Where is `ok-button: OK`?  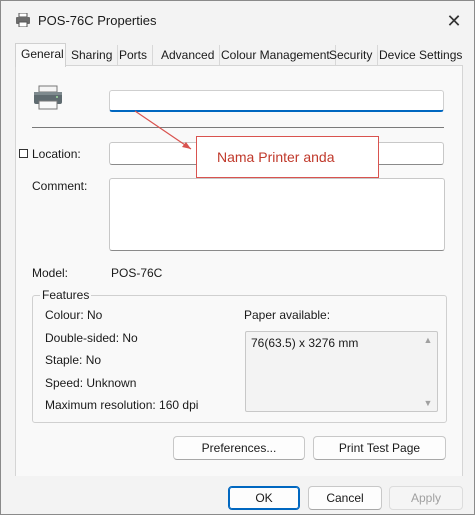
ok-button: OK is located at coordinates (264, 498).